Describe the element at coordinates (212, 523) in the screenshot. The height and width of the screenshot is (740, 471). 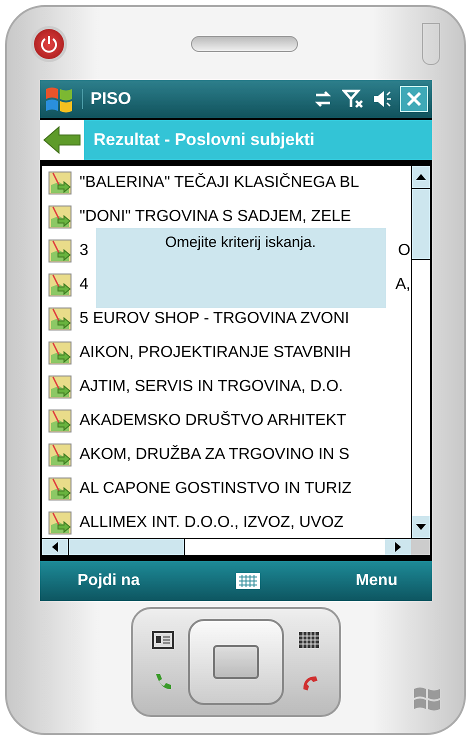
I see `company-name: ALLIMEX INT. D.O.O., IZVOZ, UVOZ` at that location.